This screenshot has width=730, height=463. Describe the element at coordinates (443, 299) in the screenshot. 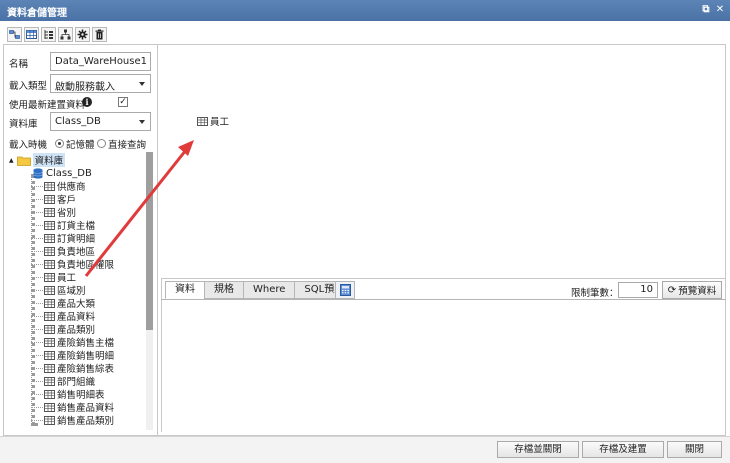

I see `tab-divider` at that location.